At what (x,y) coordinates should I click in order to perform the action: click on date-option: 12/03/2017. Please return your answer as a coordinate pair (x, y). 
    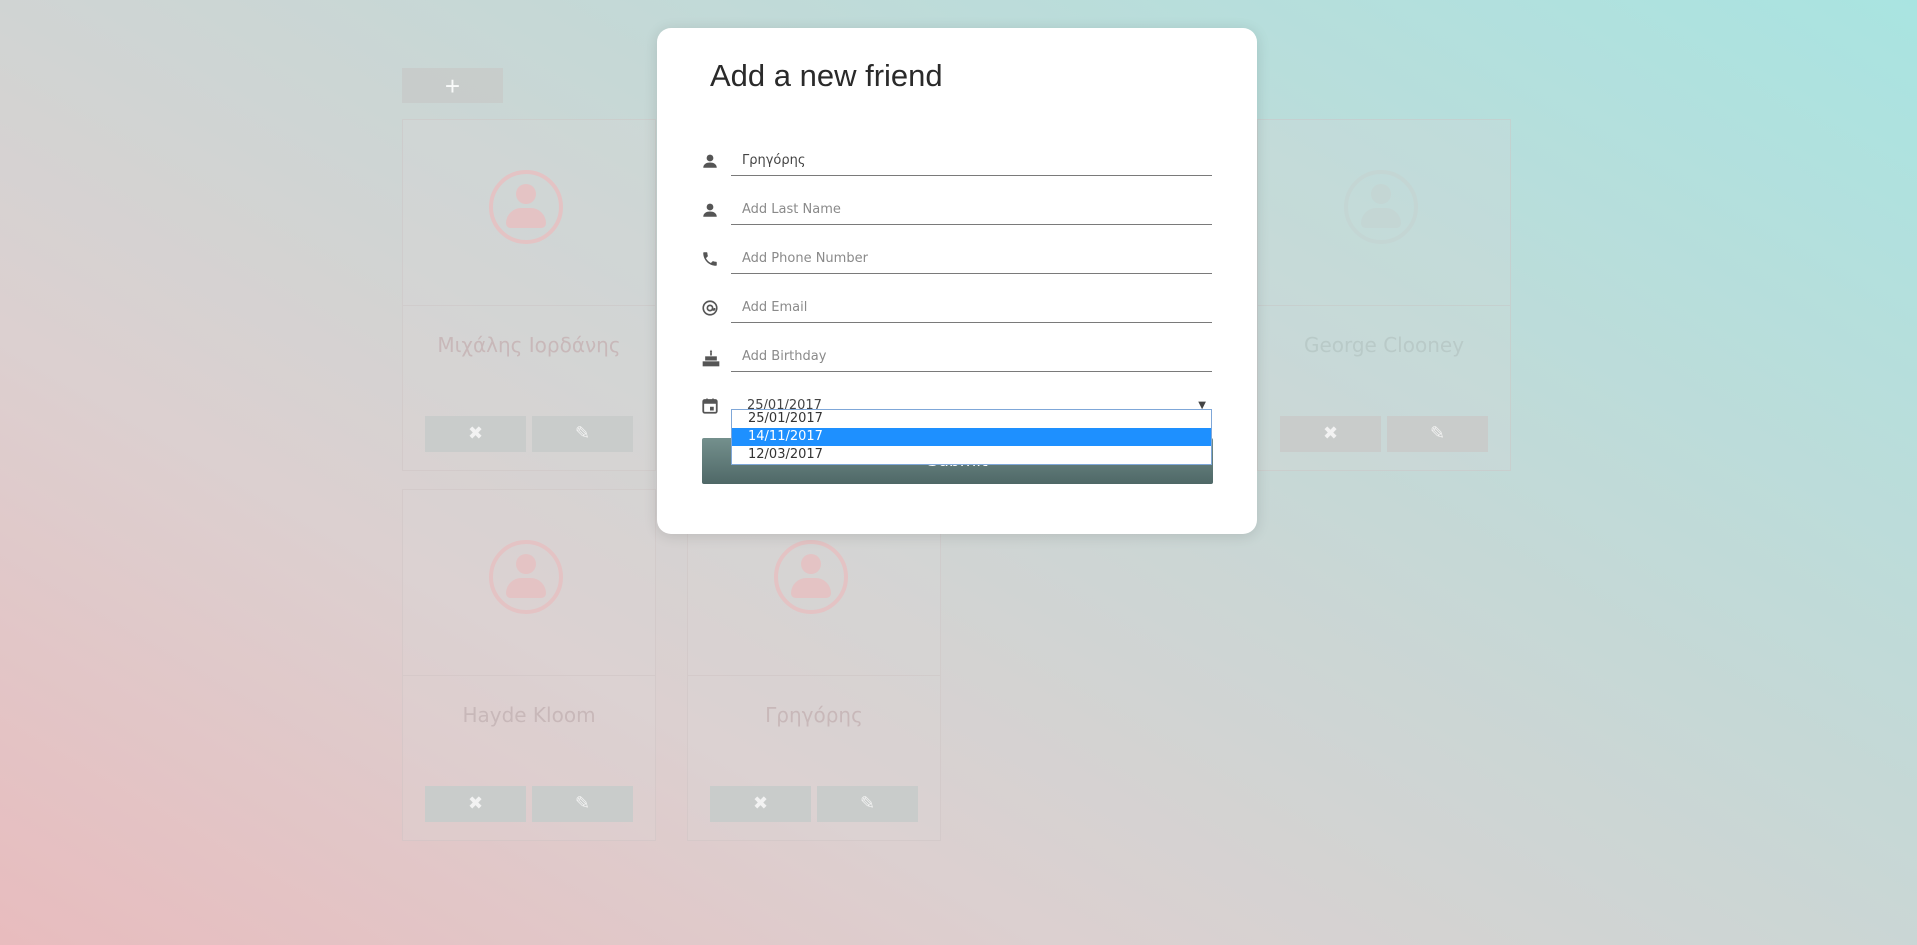
    Looking at the image, I should click on (971, 455).